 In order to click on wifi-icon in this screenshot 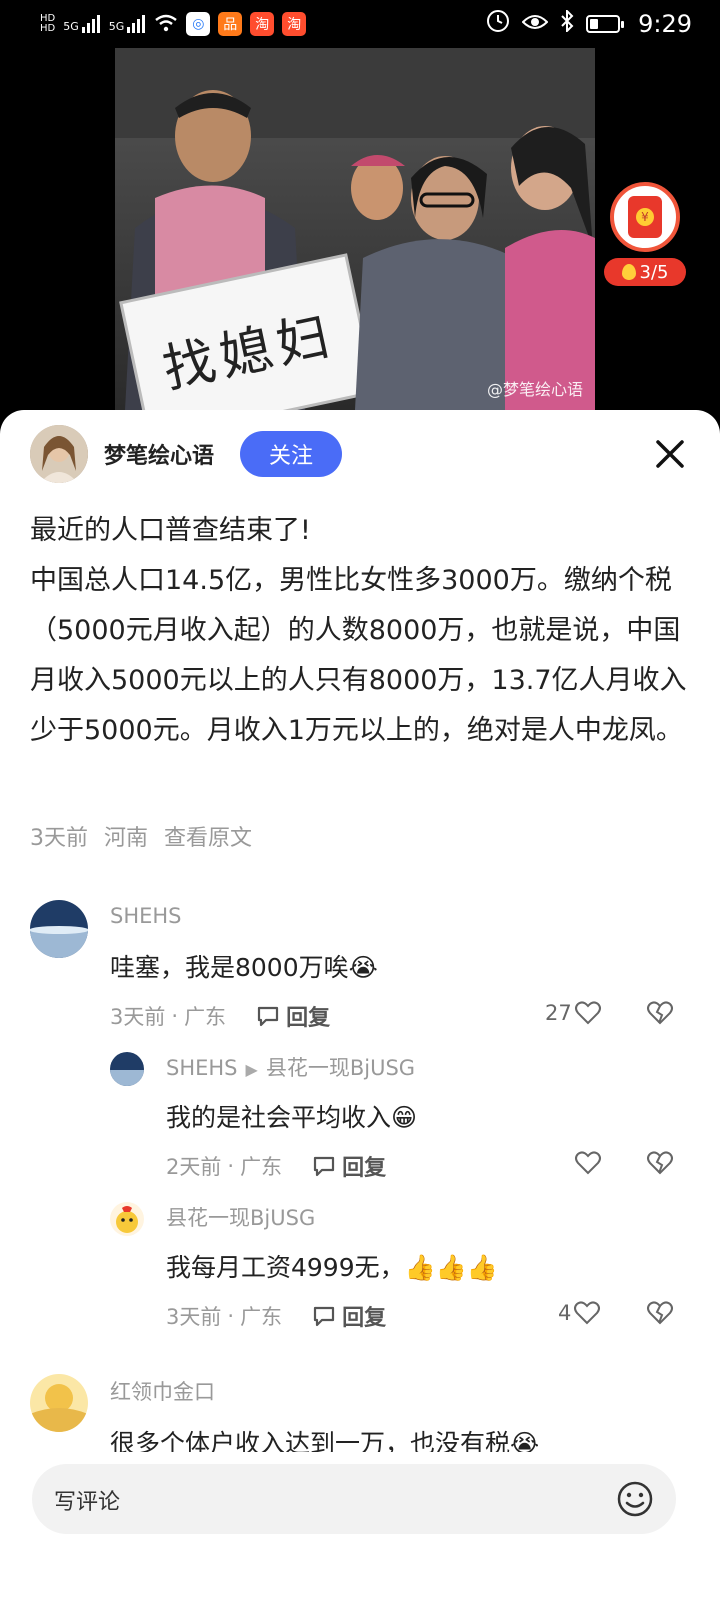, I will do `click(166, 24)`.